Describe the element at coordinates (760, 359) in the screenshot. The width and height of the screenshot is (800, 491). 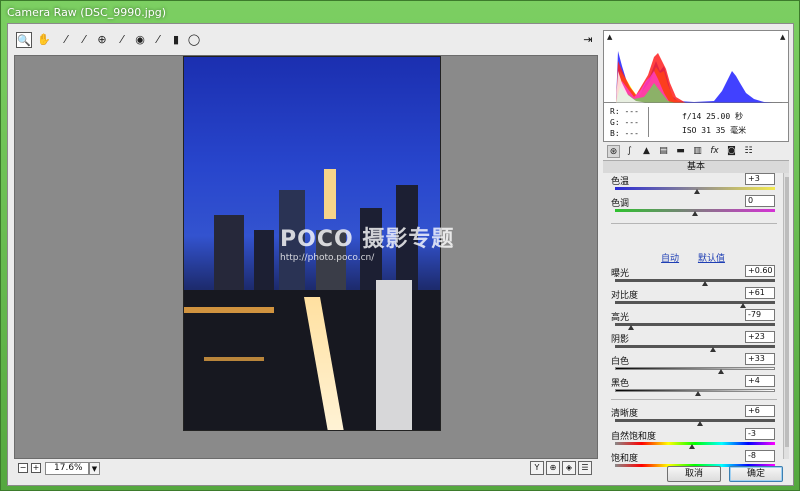
I see `whites-value-field: +33` at that location.